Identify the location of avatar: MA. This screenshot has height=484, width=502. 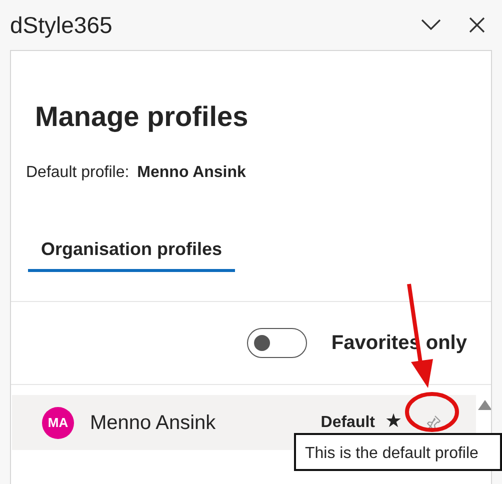
(58, 422).